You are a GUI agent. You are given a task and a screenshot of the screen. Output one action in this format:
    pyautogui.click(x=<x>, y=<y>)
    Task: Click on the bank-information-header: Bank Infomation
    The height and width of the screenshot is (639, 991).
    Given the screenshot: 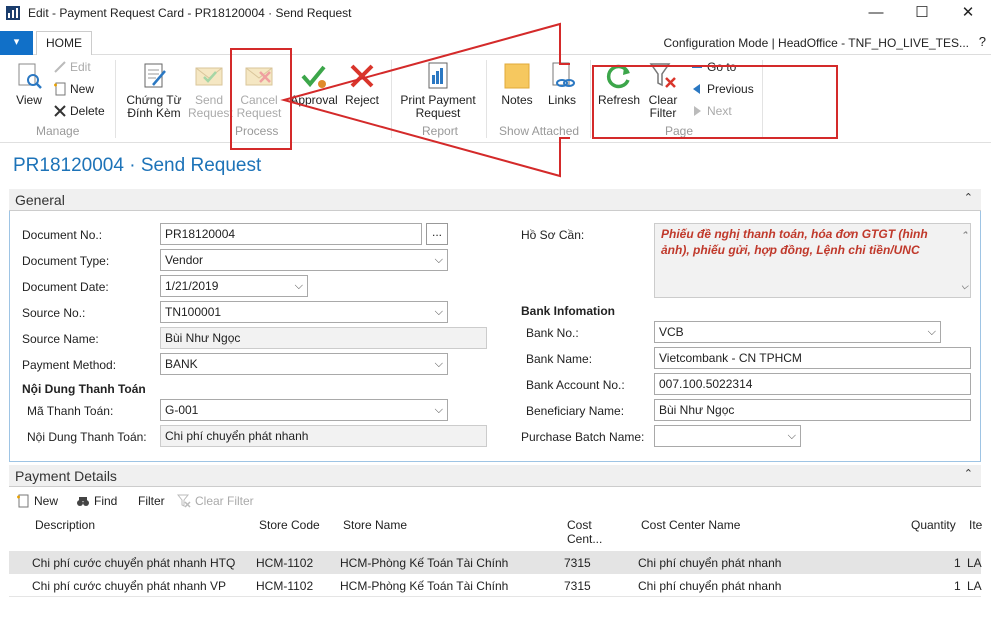 What is the action you would take?
    pyautogui.click(x=568, y=311)
    